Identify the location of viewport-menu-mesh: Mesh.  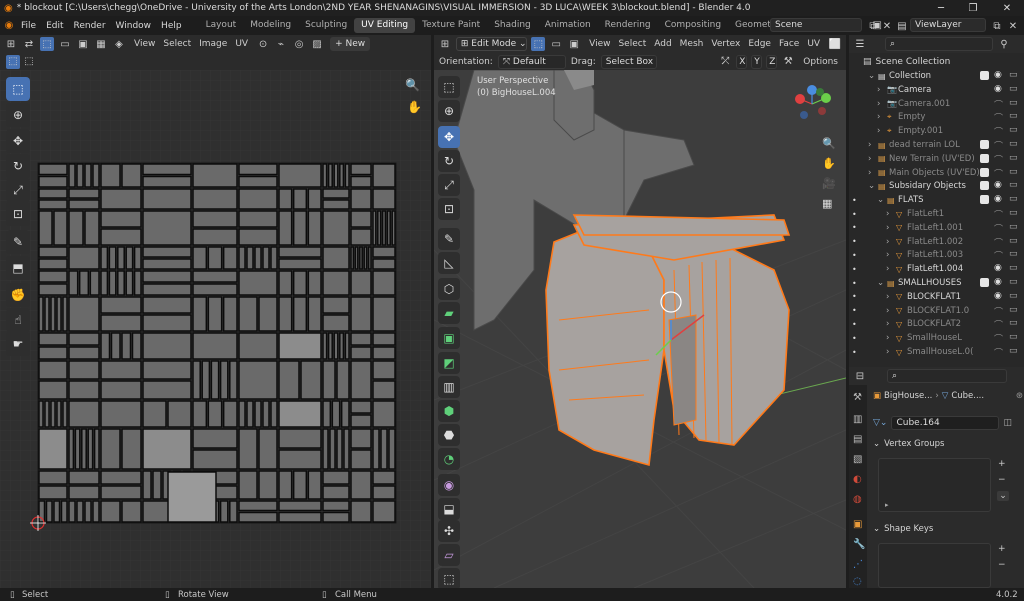
(692, 44).